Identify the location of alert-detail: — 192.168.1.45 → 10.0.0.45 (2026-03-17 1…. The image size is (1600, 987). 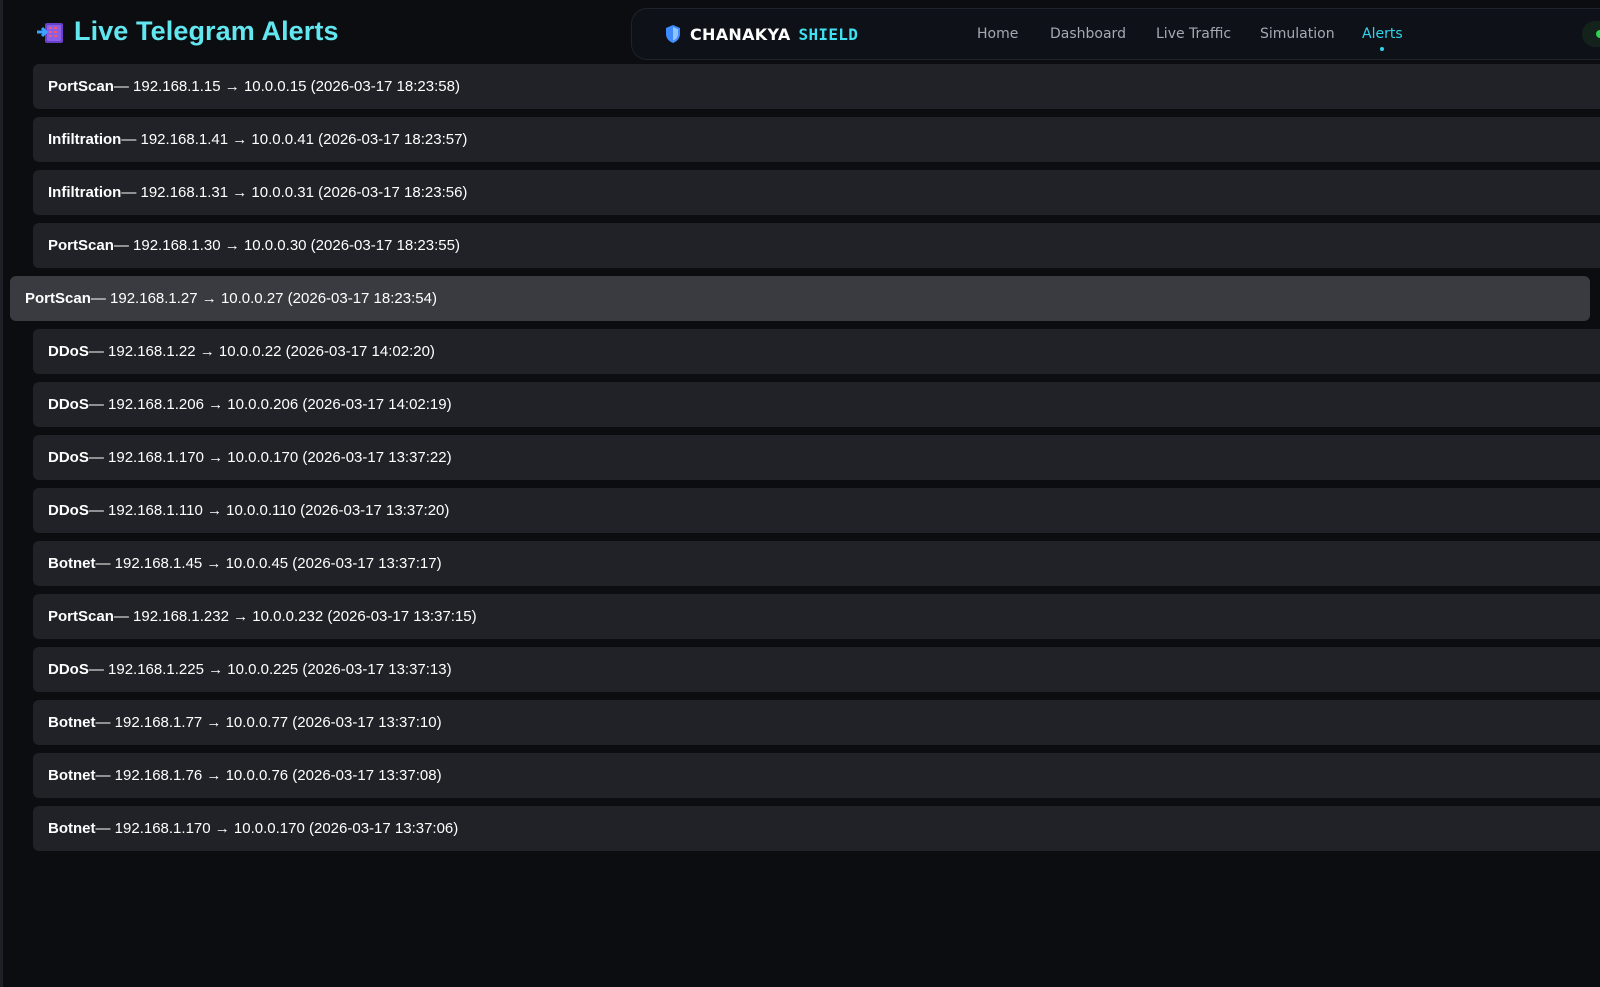
(268, 563).